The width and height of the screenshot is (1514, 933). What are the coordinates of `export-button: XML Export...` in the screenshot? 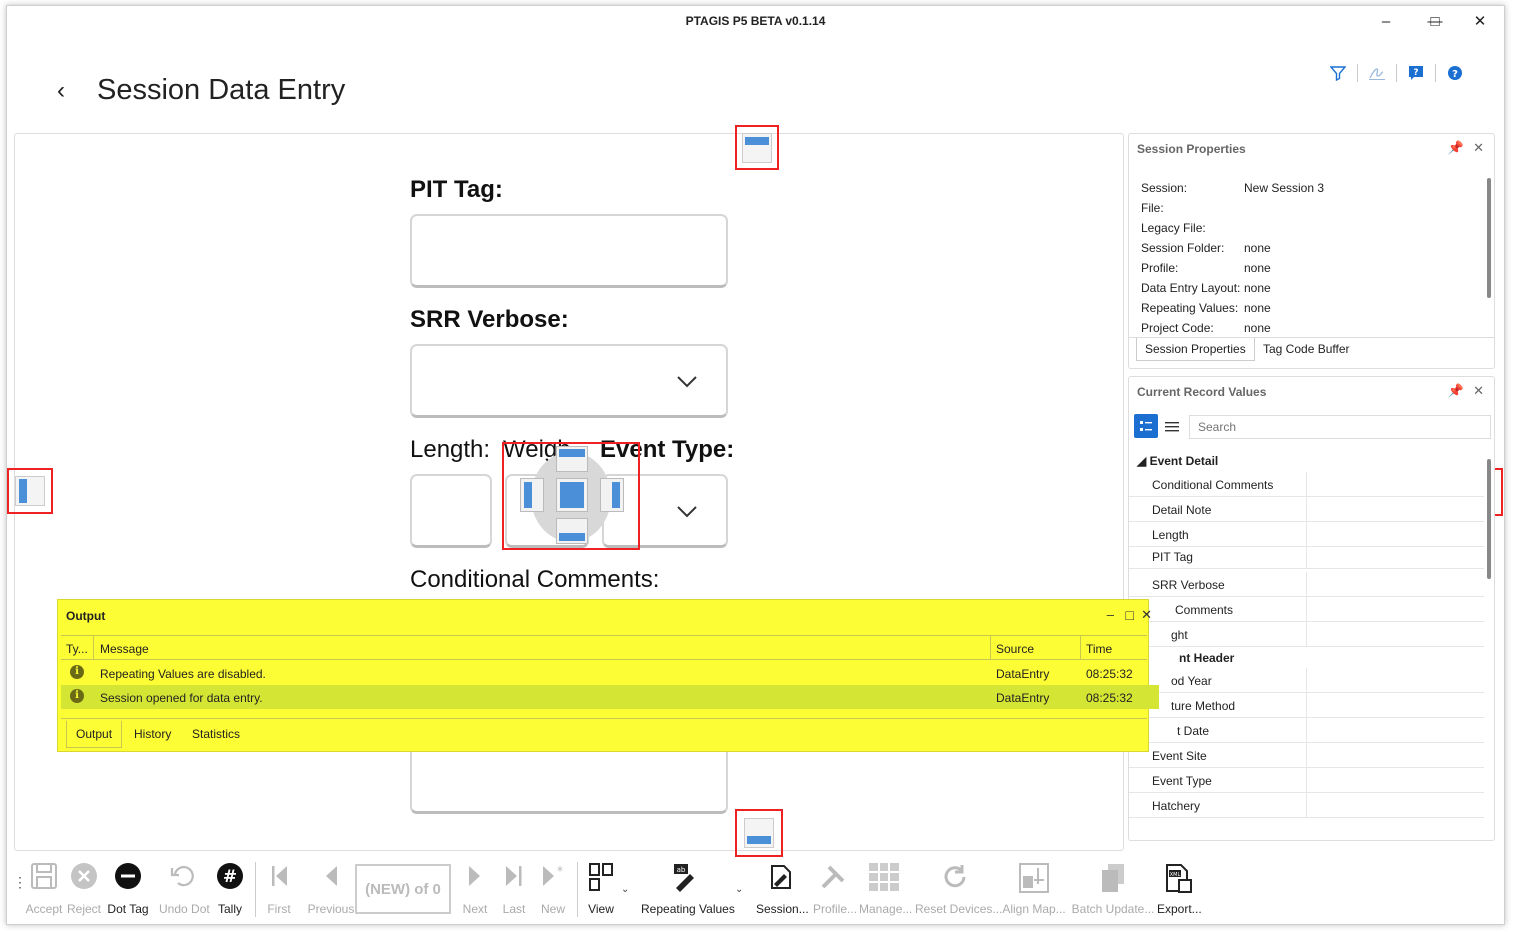 It's located at (1179, 889).